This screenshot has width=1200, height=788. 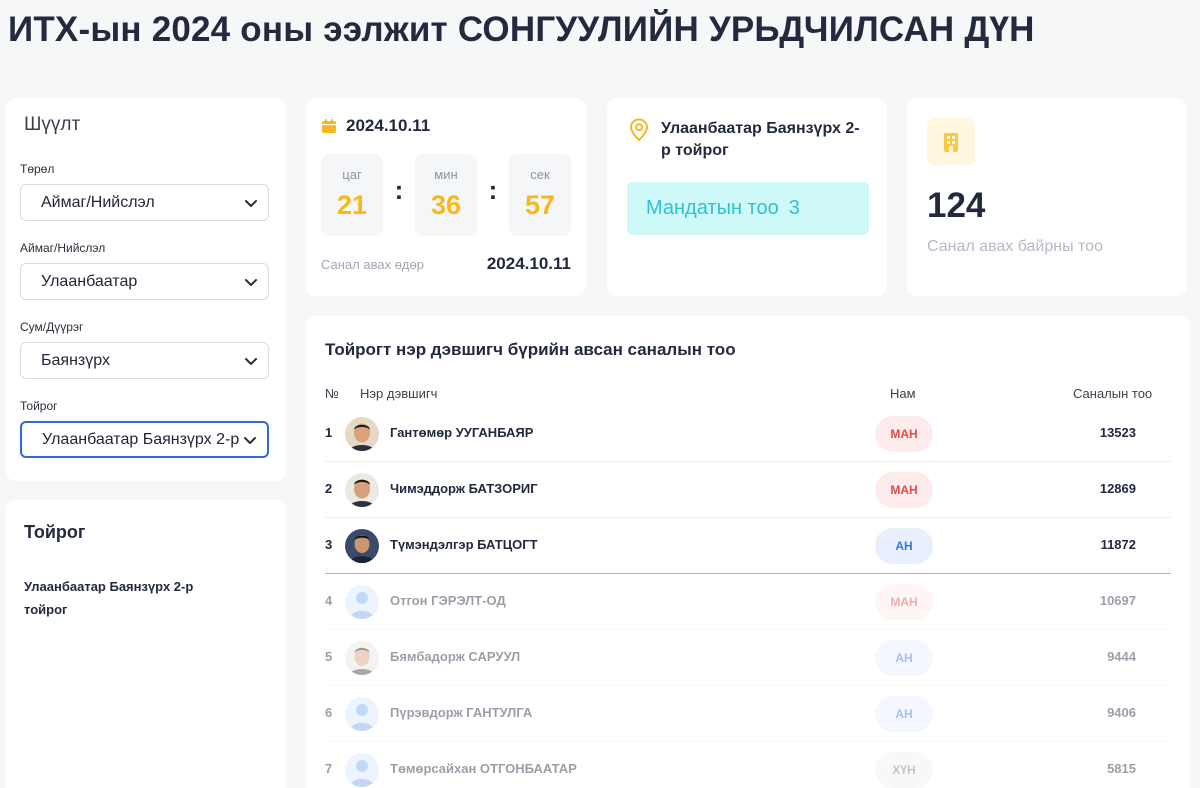 I want to click on col-votes: Саналын тоо, so click(x=1113, y=393).